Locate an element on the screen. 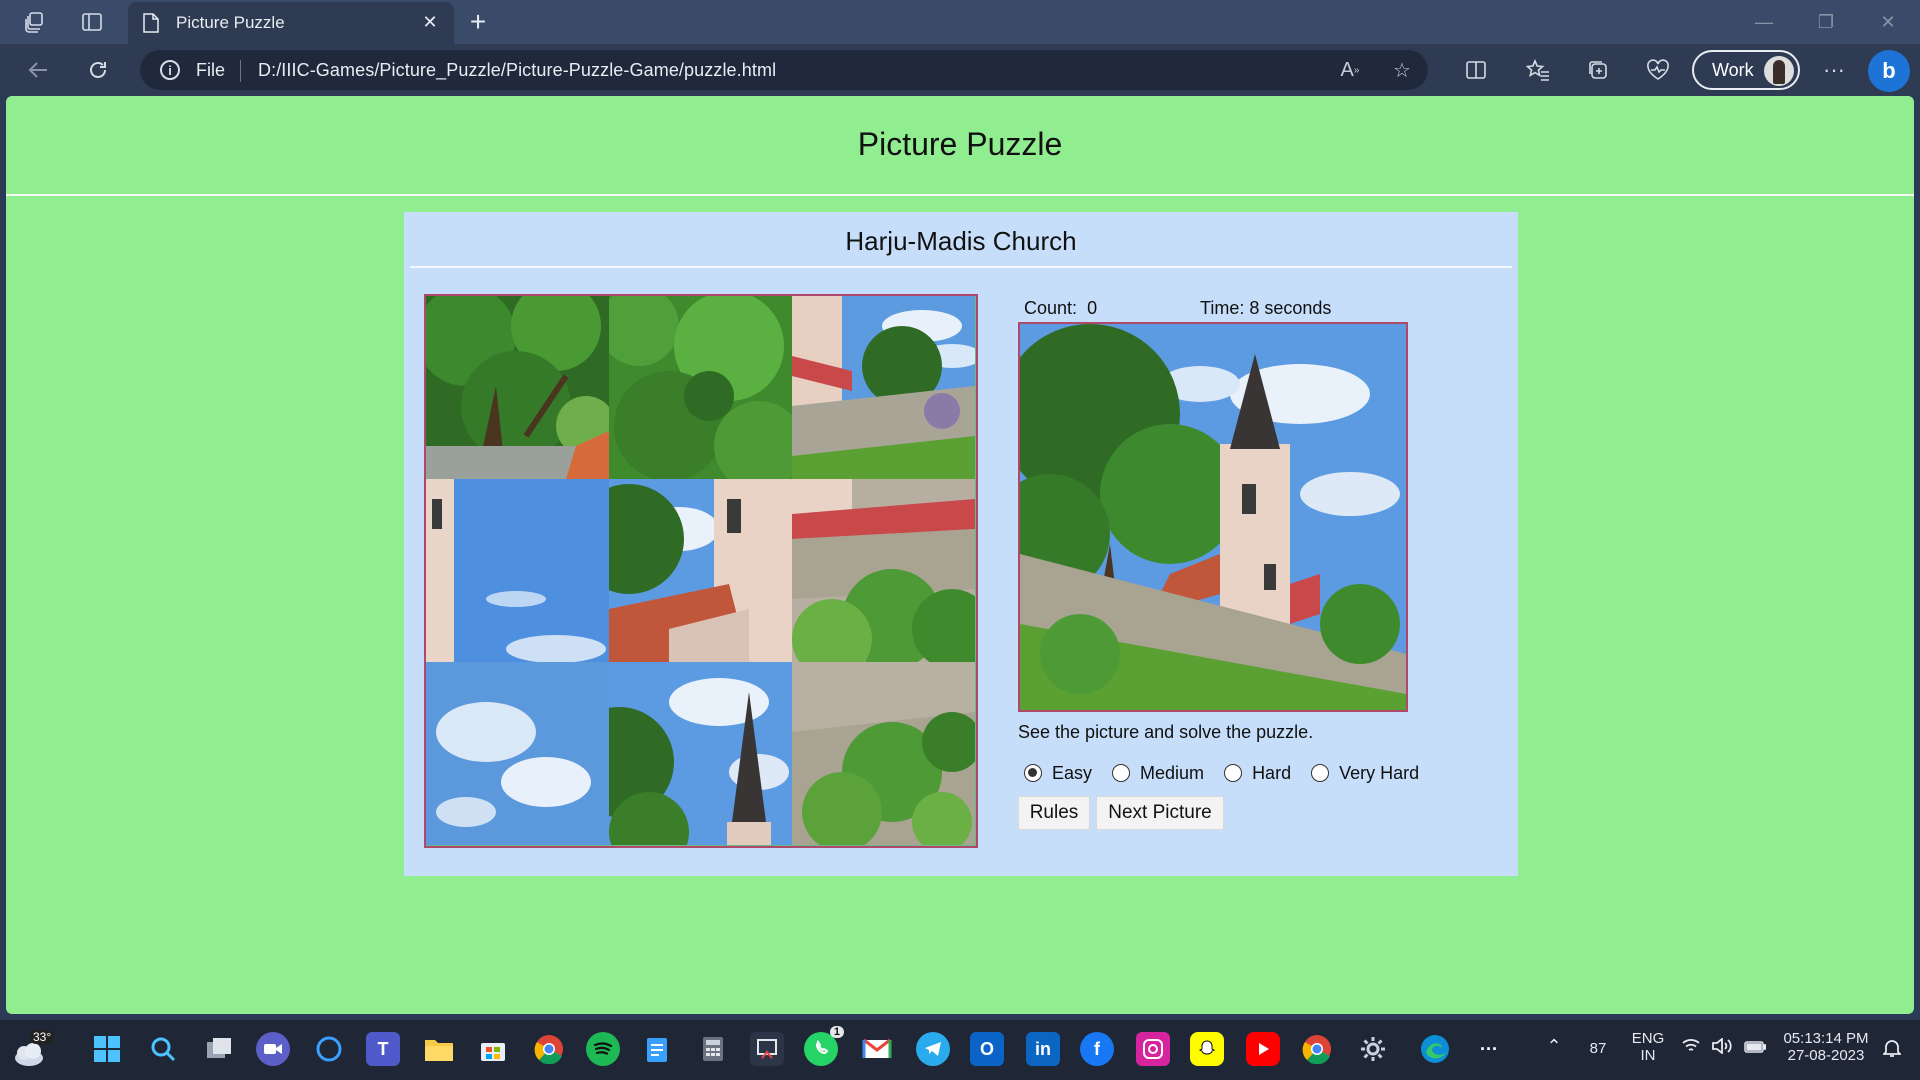 This screenshot has height=1080, width=1920. scheme-label: File is located at coordinates (211, 70).